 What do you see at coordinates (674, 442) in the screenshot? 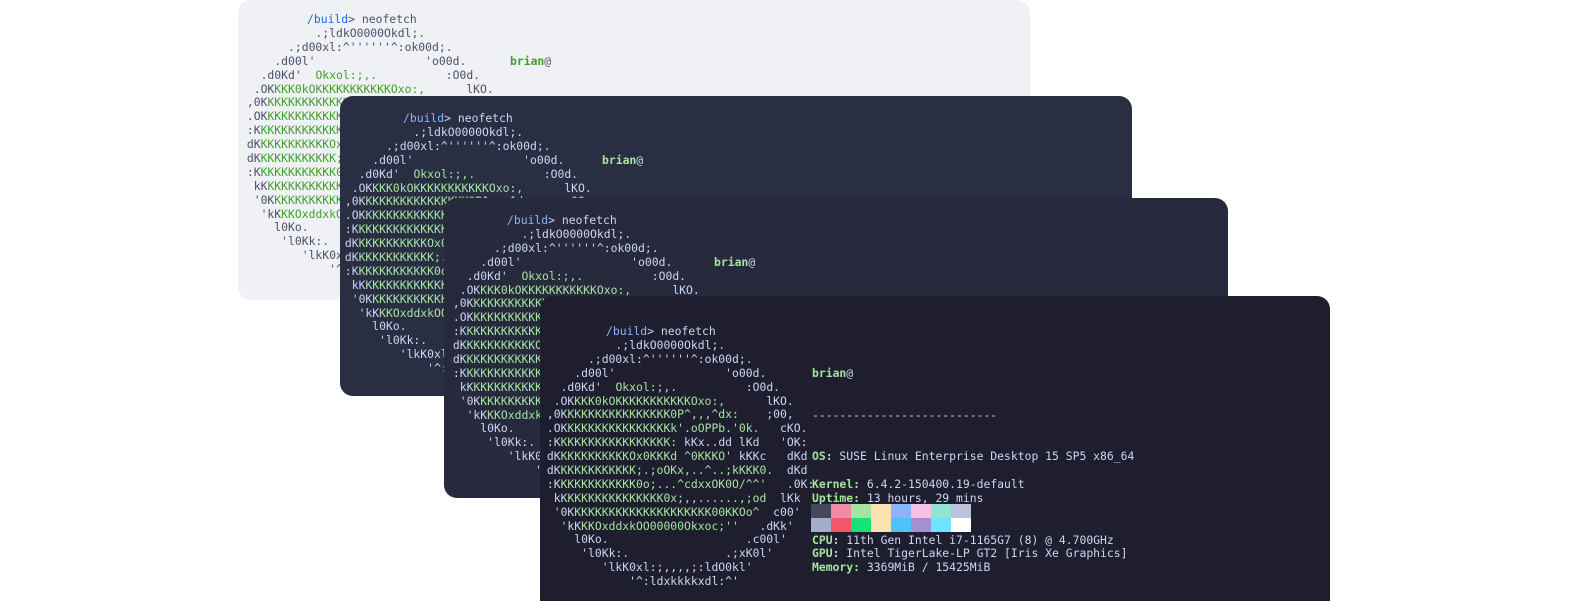
I see `ascii-logo-line: :KKKKKKKKKKKKKKKKK: kKx..dd lKd 'OK:` at bounding box center [674, 442].